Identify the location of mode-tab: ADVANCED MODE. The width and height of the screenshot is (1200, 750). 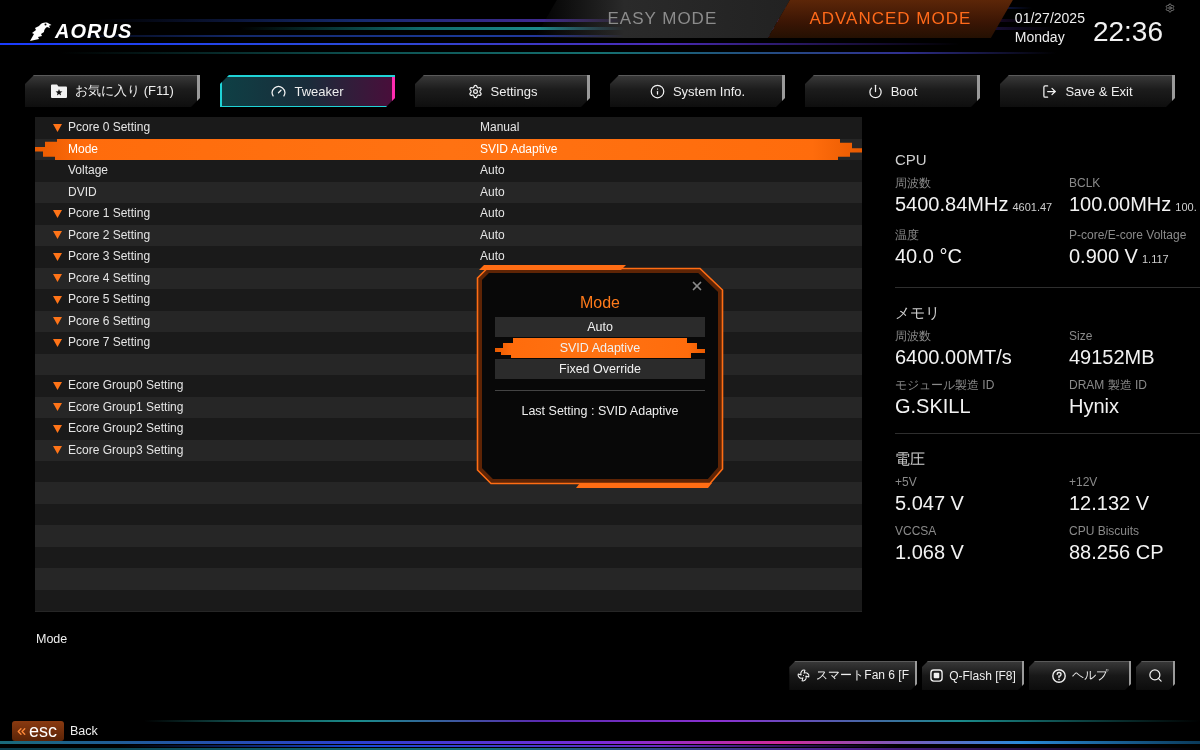
(890, 19).